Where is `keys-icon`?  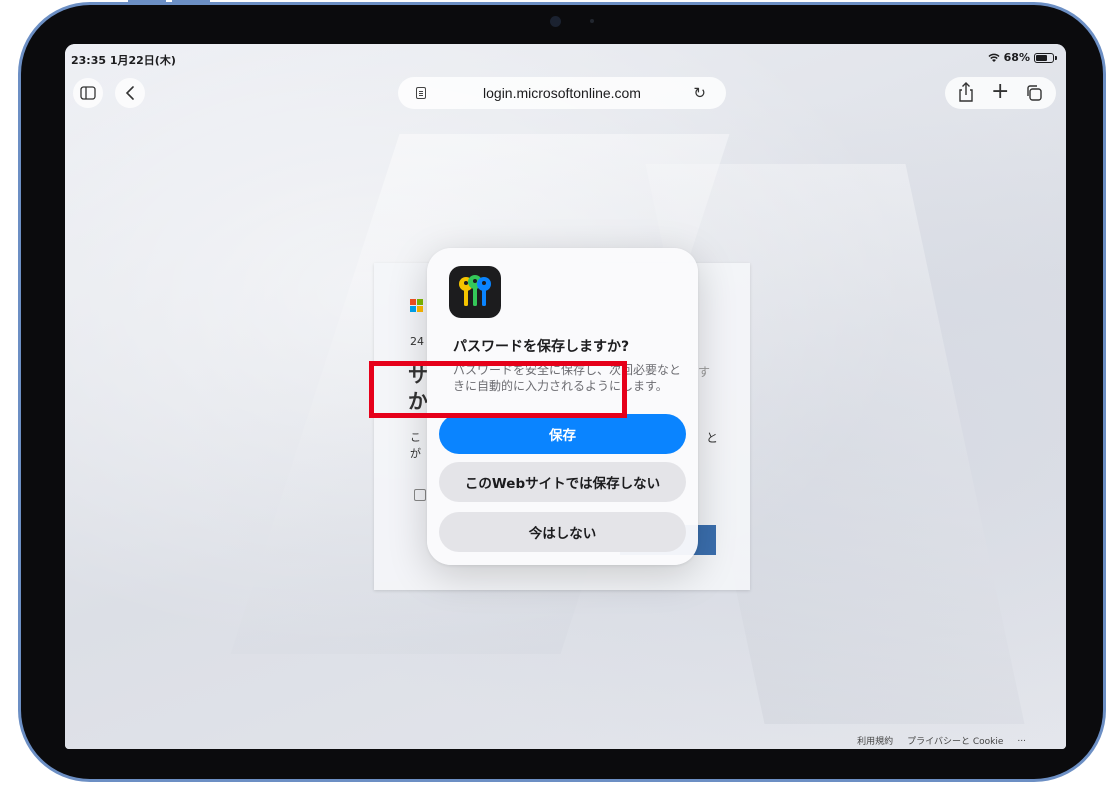 keys-icon is located at coordinates (475, 290).